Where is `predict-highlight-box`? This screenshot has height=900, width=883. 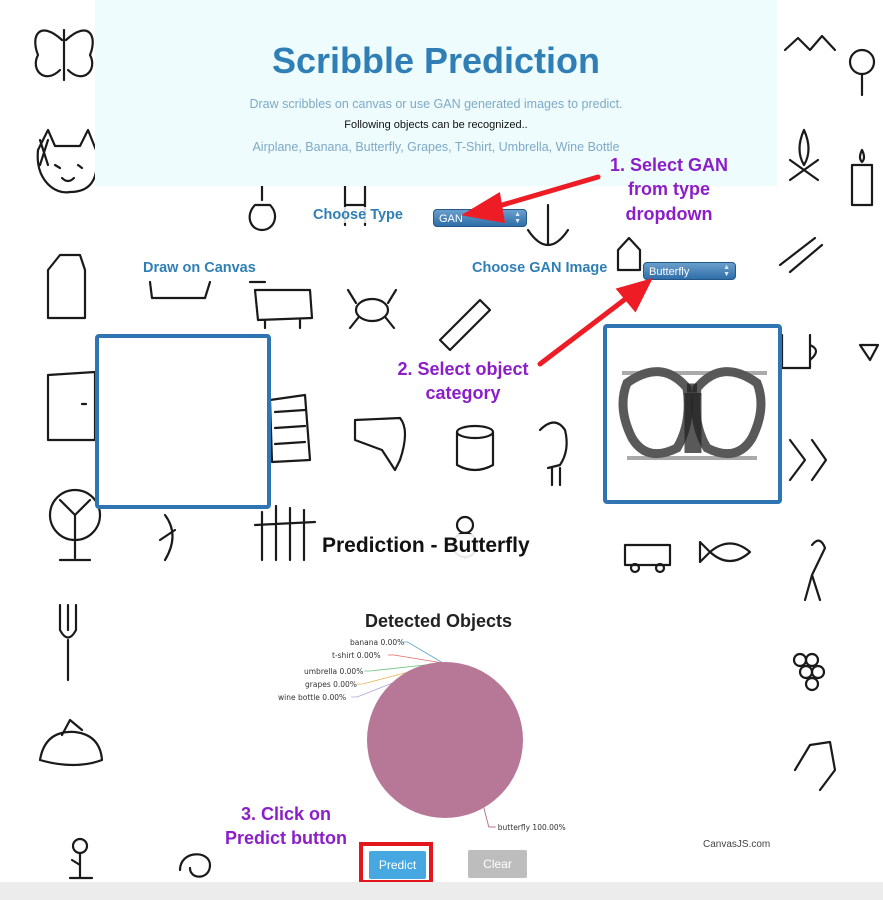
predict-highlight-box is located at coordinates (396, 863).